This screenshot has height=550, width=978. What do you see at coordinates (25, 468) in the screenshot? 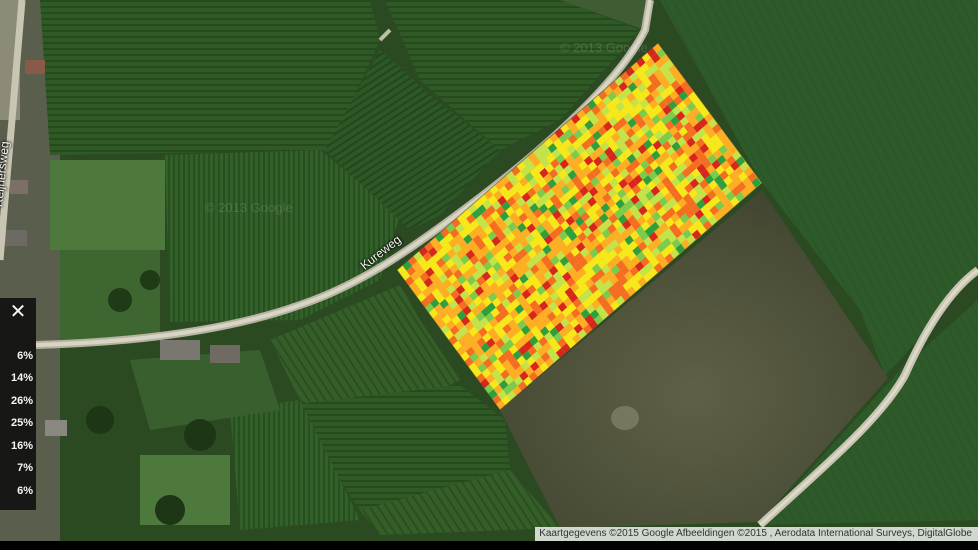
I see `legend-percent: 7%` at bounding box center [25, 468].